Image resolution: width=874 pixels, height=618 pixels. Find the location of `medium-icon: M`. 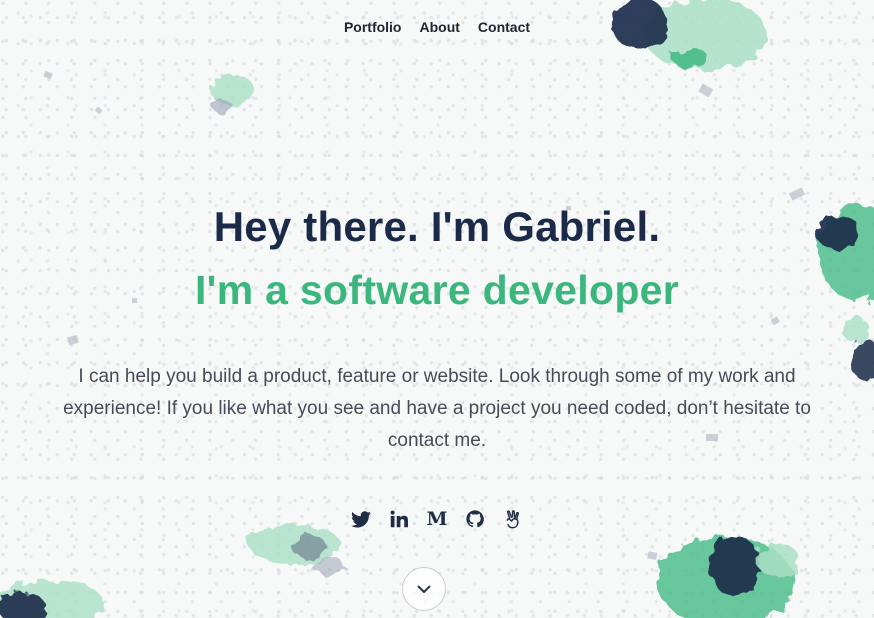

medium-icon: M is located at coordinates (437, 518).